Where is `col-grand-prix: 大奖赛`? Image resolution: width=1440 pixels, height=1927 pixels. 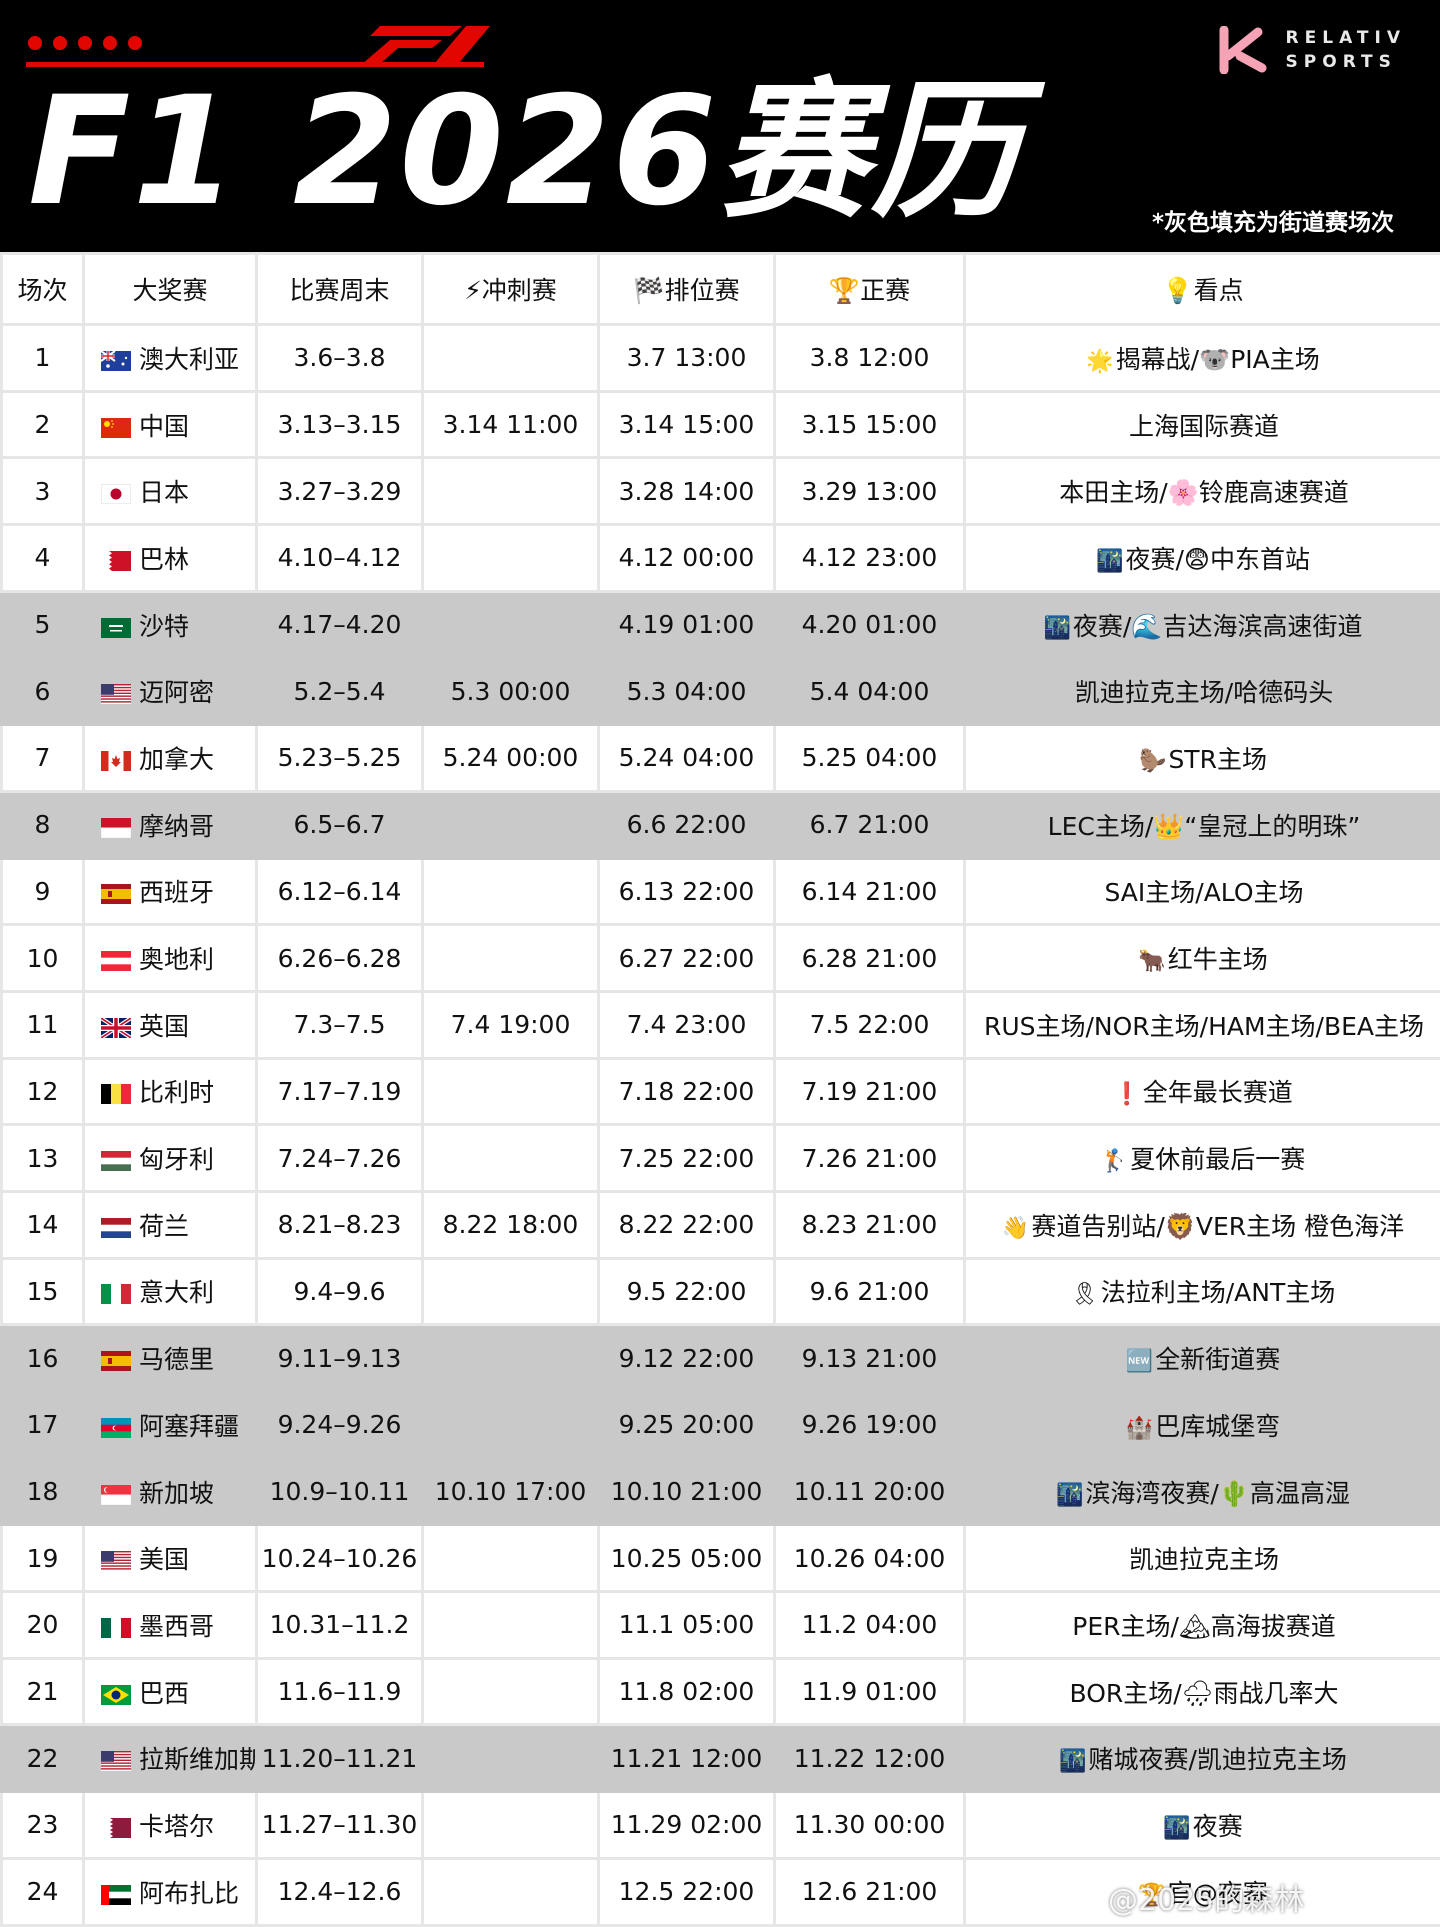 col-grand-prix: 大奖赛 is located at coordinates (170, 289).